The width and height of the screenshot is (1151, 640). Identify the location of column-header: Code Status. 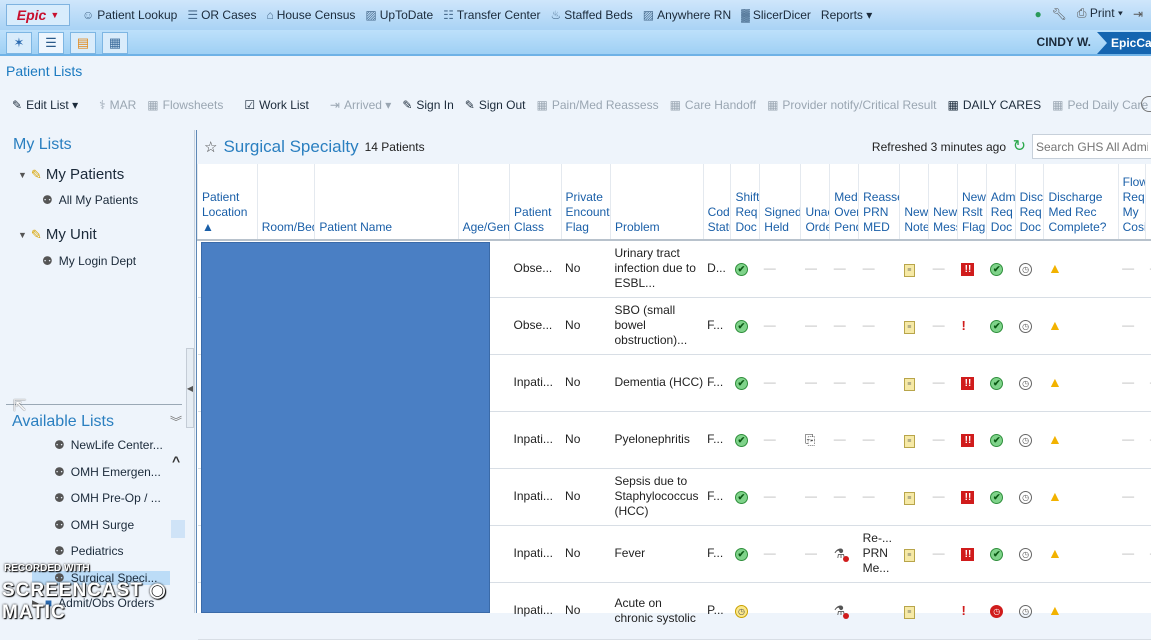
(717, 202).